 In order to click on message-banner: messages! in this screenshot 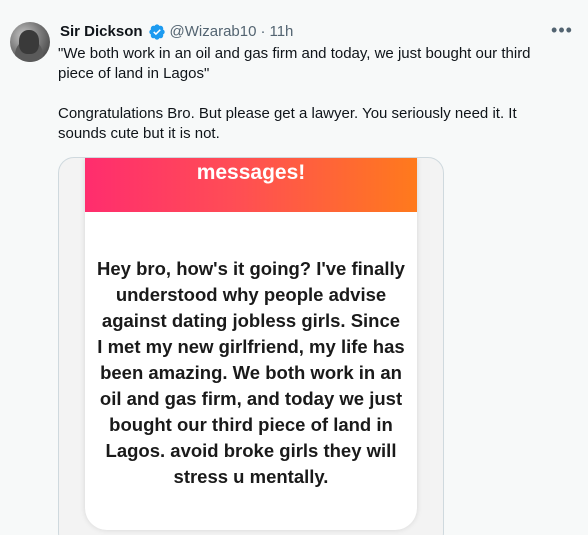, I will do `click(251, 185)`.